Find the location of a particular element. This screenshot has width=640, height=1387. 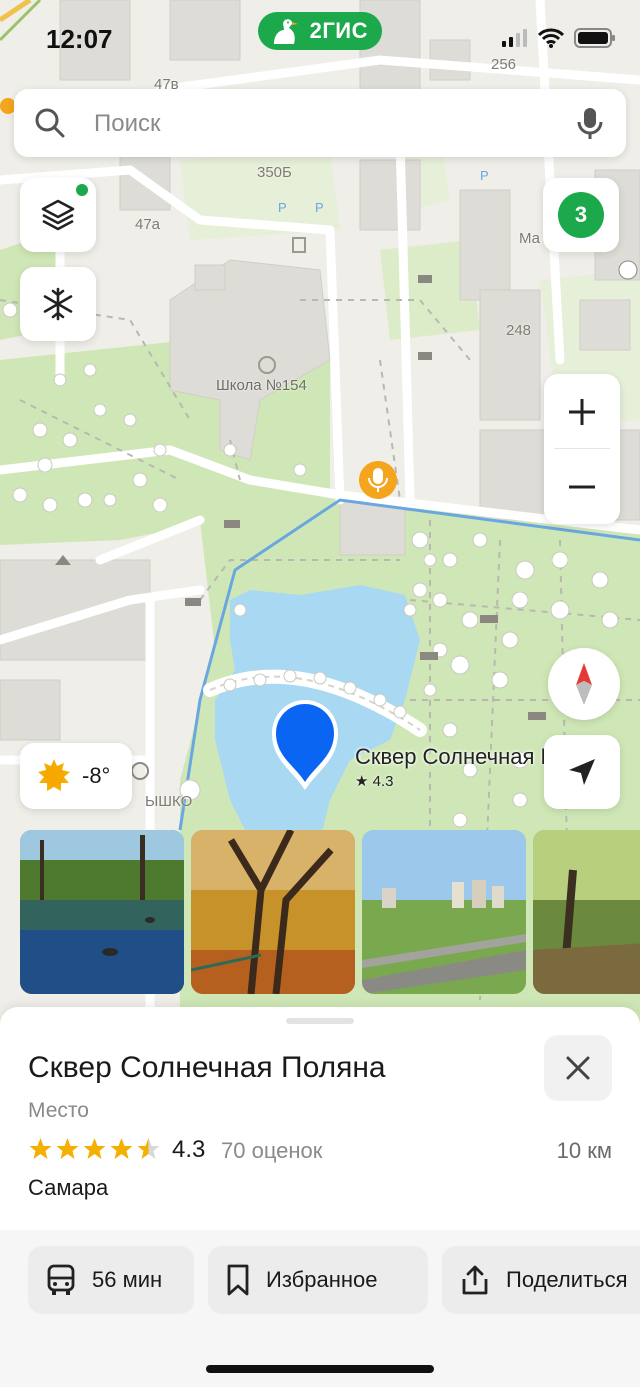

route-transit-button: 56 мин is located at coordinates (111, 1280).